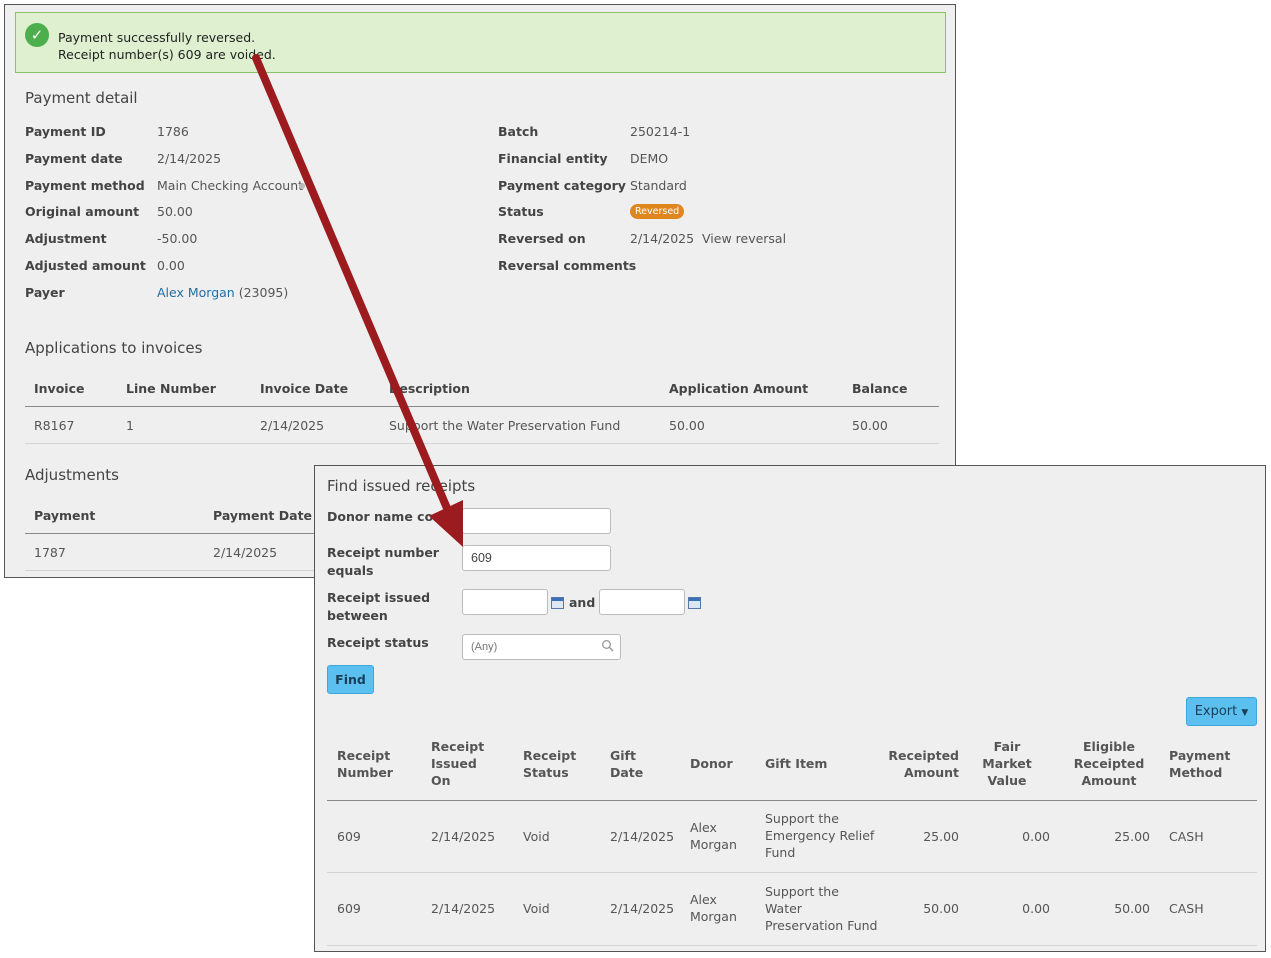  What do you see at coordinates (59, 388) in the screenshot?
I see `col-invoice: Invoice` at bounding box center [59, 388].